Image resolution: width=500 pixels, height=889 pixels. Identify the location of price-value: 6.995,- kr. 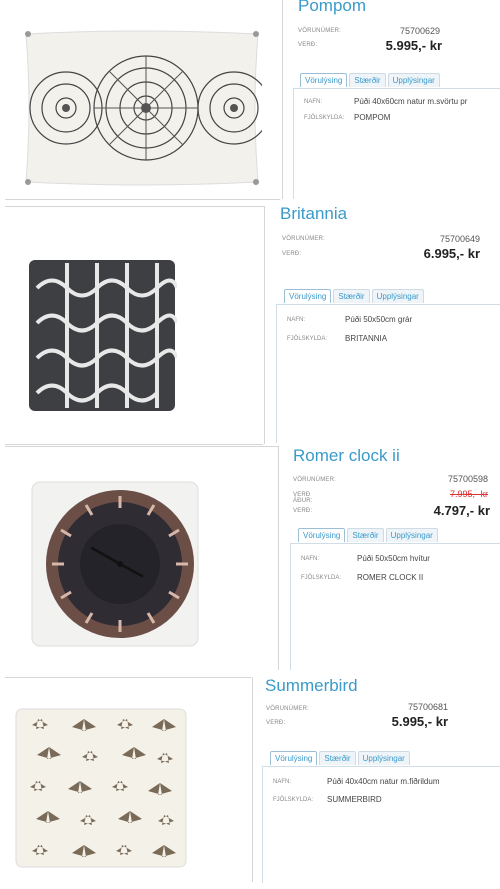
(451, 253).